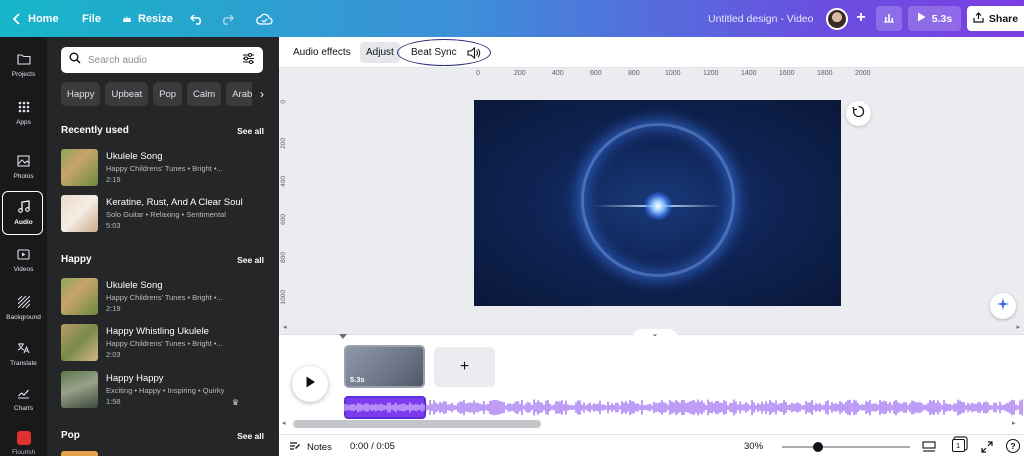 The image size is (1024, 456). Describe the element at coordinates (174, 202) in the screenshot. I see `track-title: Keratine, Rust, And A Clear Soul` at that location.